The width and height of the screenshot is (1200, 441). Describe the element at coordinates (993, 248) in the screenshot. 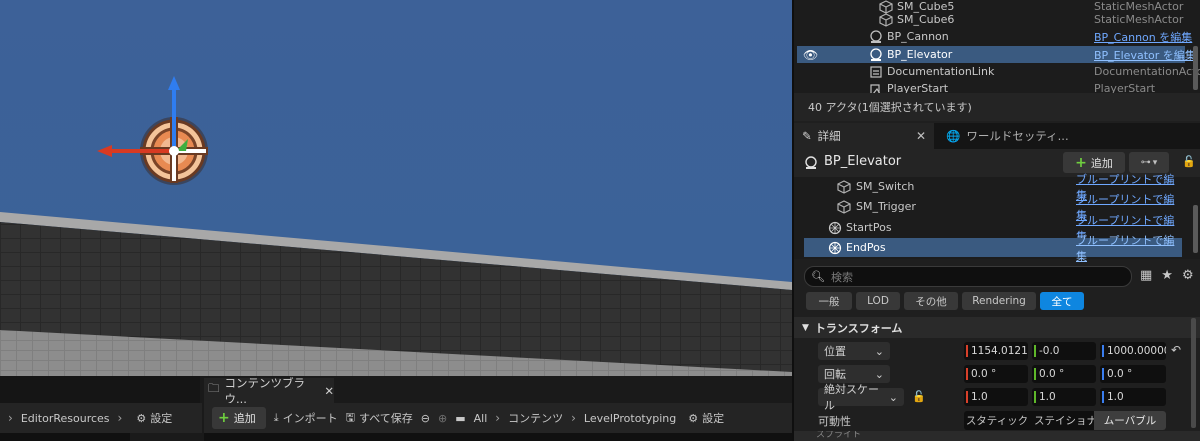

I see `component-row-selected: EndPos ブループリントで編集` at that location.